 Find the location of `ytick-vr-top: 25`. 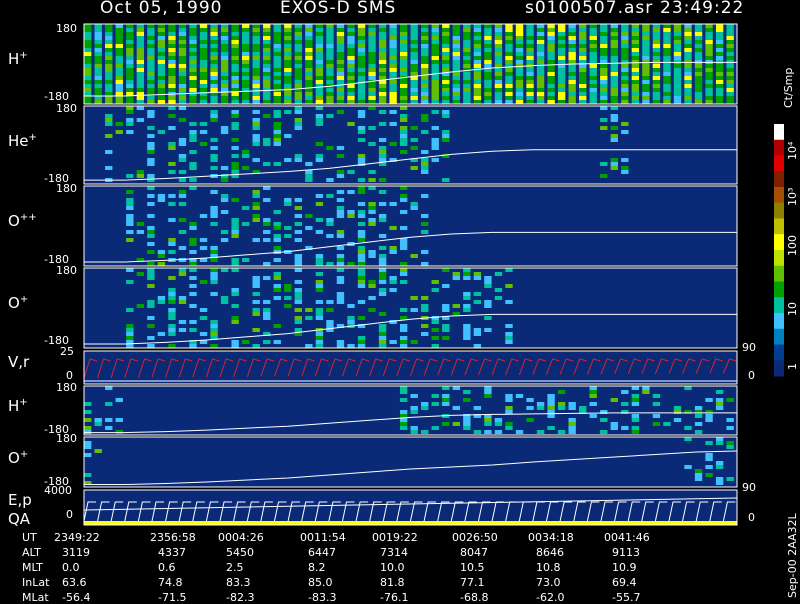

ytick-vr-top: 25 is located at coordinates (67, 351).